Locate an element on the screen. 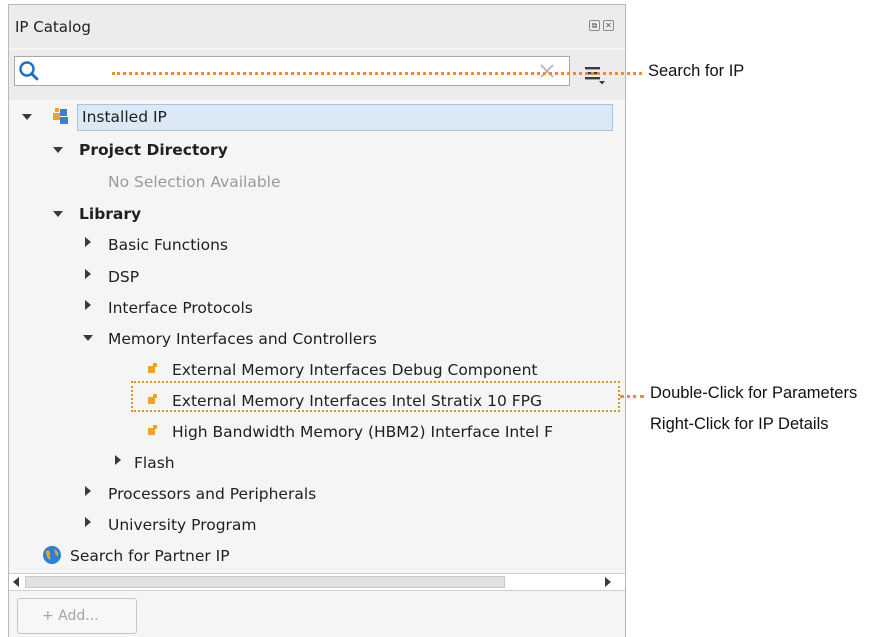  tree-item-installed-ip: Installed IP is located at coordinates (124, 117).